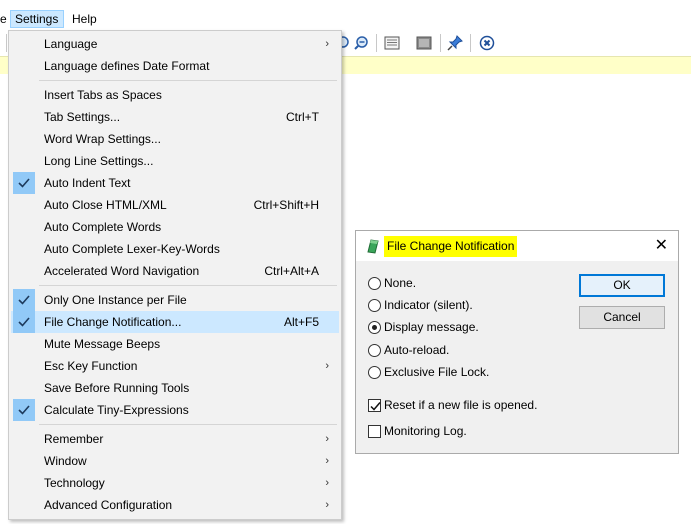 Image resolution: width=691 pixels, height=524 pixels. Describe the element at coordinates (175, 271) in the screenshot. I see `menu-item-accelerated-word-nav: Accelerated Word Navigation Ctrl+Alt+A` at that location.